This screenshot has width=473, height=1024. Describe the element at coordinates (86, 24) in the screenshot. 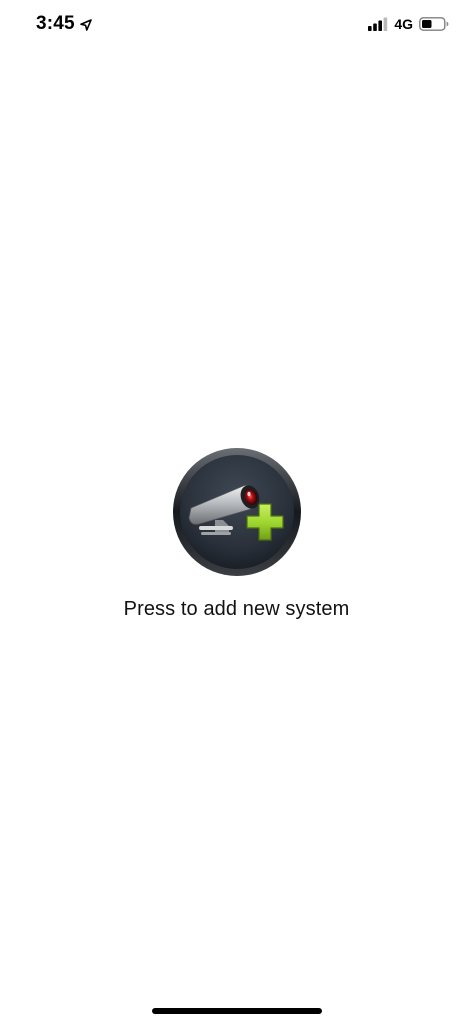

I see `location-arrow-icon` at that location.